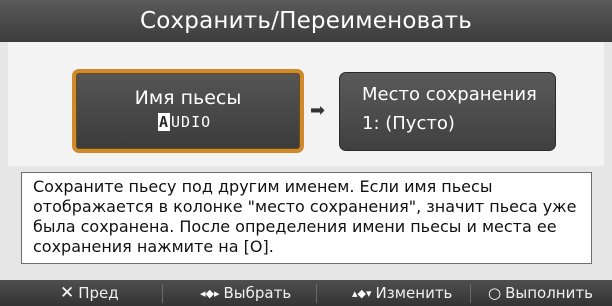  I want to click on change-button-label: Изменить, so click(414, 293).